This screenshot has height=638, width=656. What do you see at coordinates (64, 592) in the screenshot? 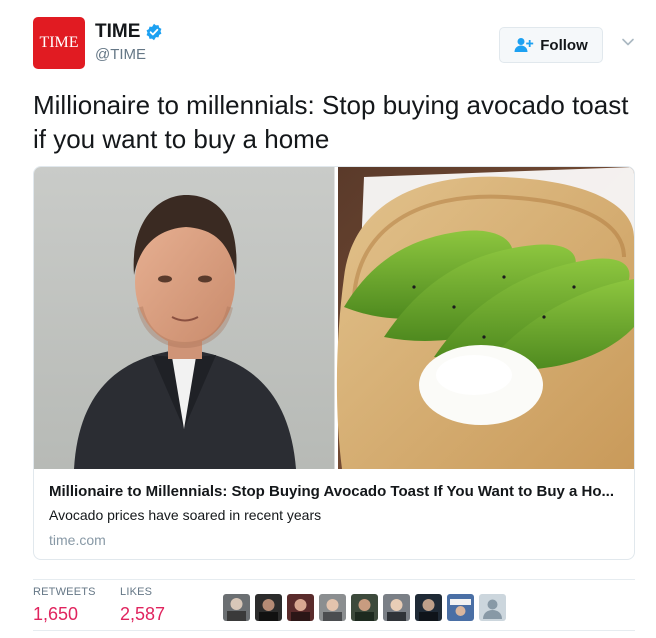
I see `retweets-label: RETWEETS` at bounding box center [64, 592].